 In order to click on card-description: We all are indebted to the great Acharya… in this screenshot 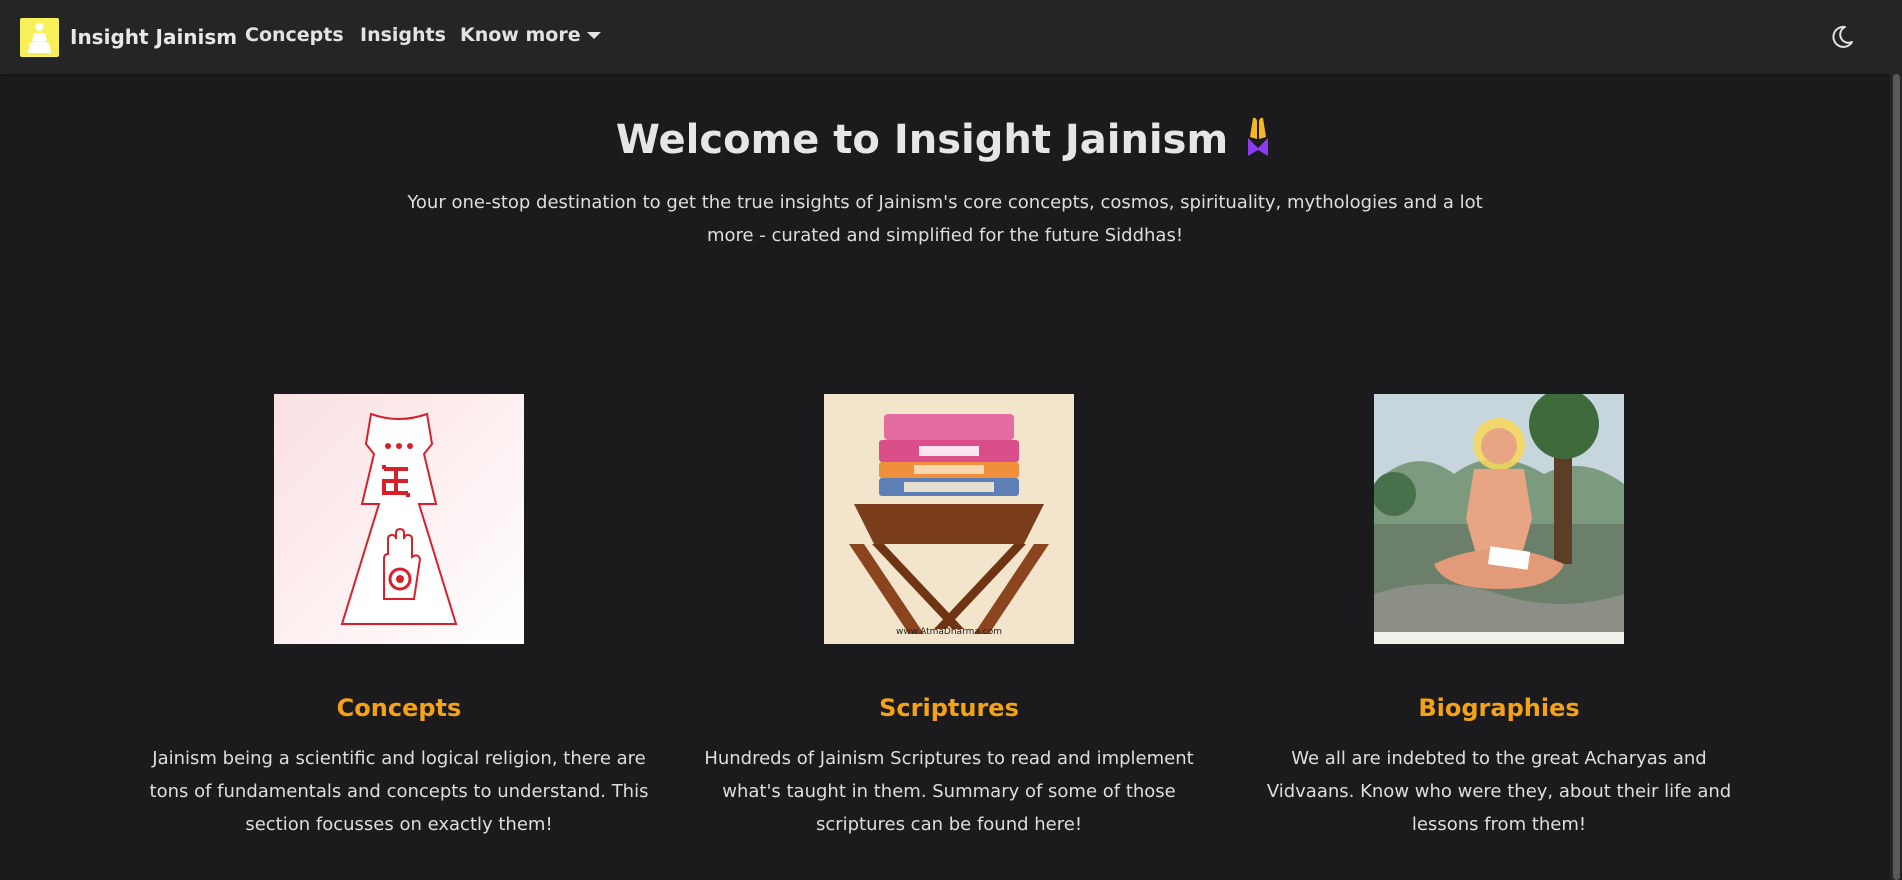, I will do `click(1499, 791)`.